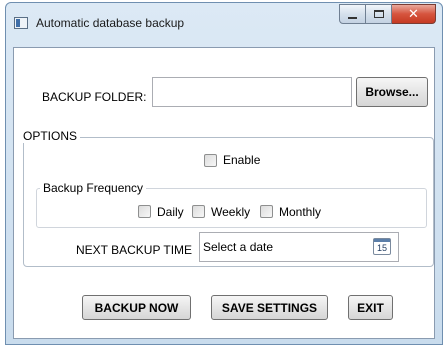  What do you see at coordinates (144, 211) in the screenshot?
I see `daily-checkbox` at bounding box center [144, 211].